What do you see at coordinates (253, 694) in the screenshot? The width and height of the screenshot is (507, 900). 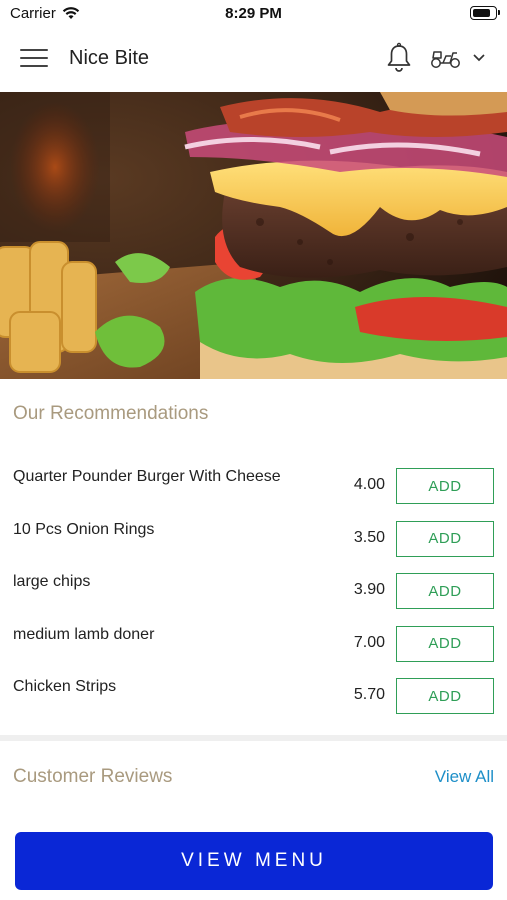 I see `list-item: Chicken Strips 5.70 ADD` at bounding box center [253, 694].